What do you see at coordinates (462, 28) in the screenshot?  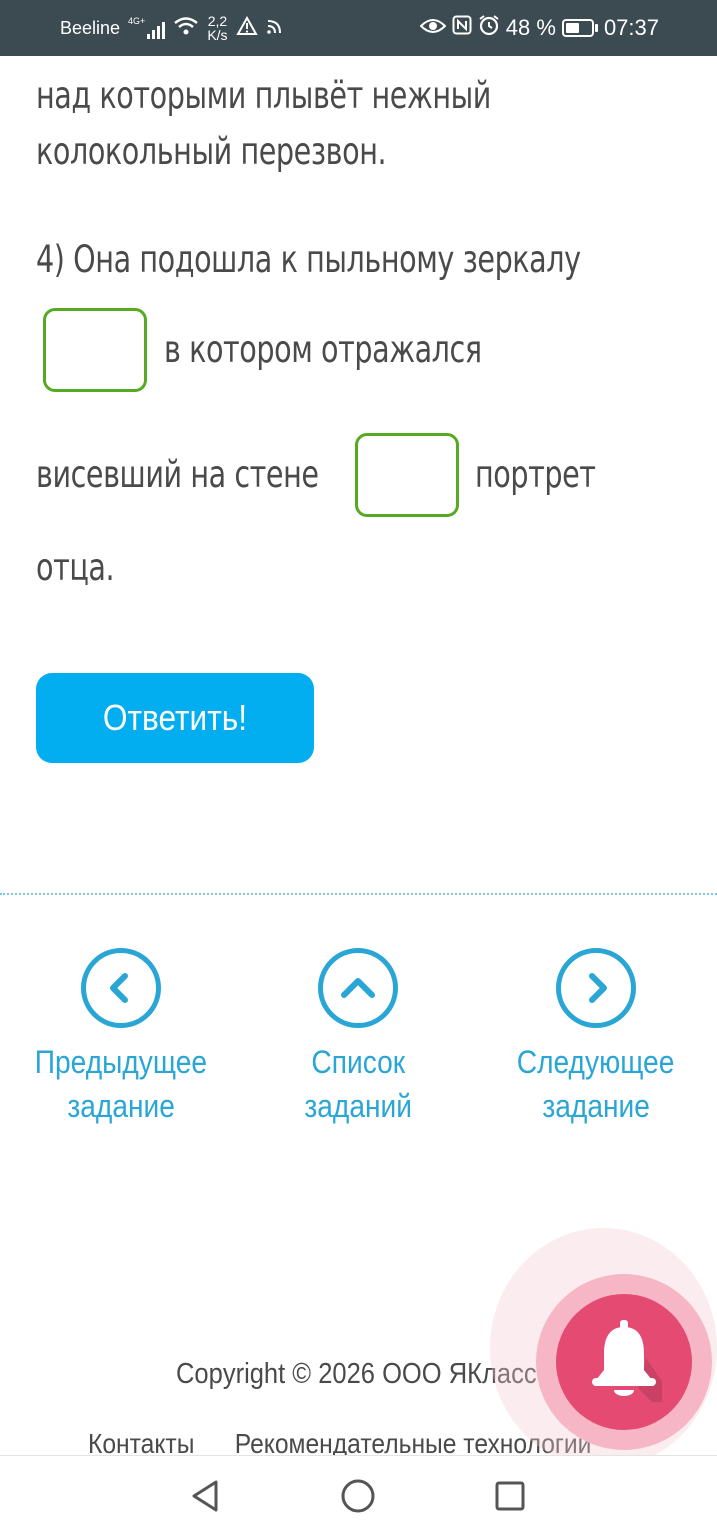 I see `nfc-icon` at bounding box center [462, 28].